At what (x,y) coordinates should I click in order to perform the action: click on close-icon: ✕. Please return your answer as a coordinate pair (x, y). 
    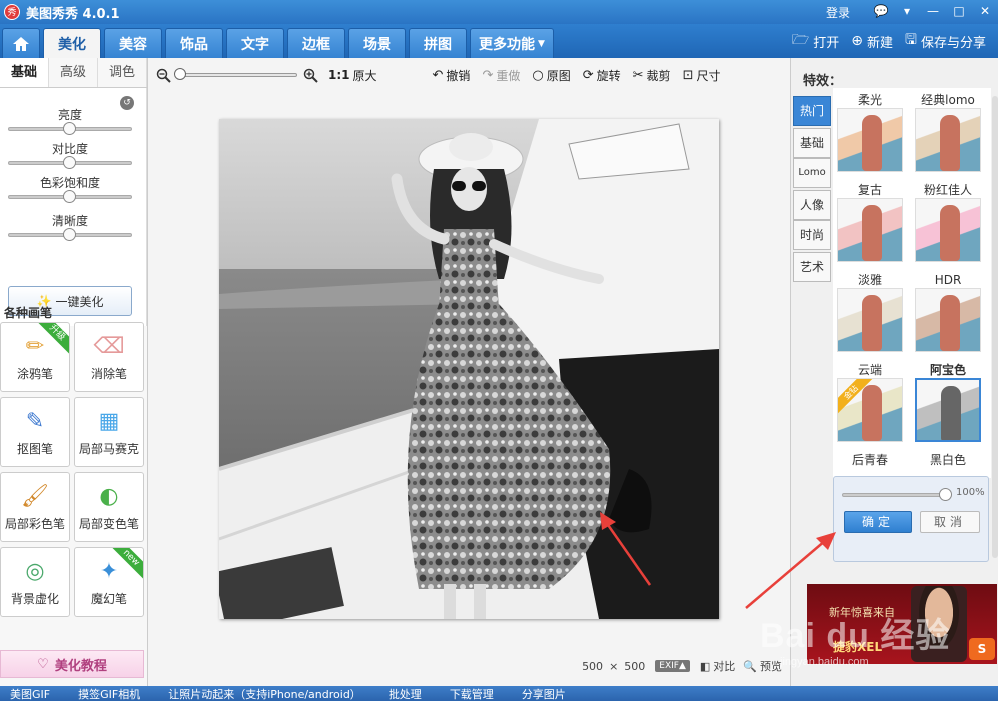
    Looking at the image, I should click on (985, 12).